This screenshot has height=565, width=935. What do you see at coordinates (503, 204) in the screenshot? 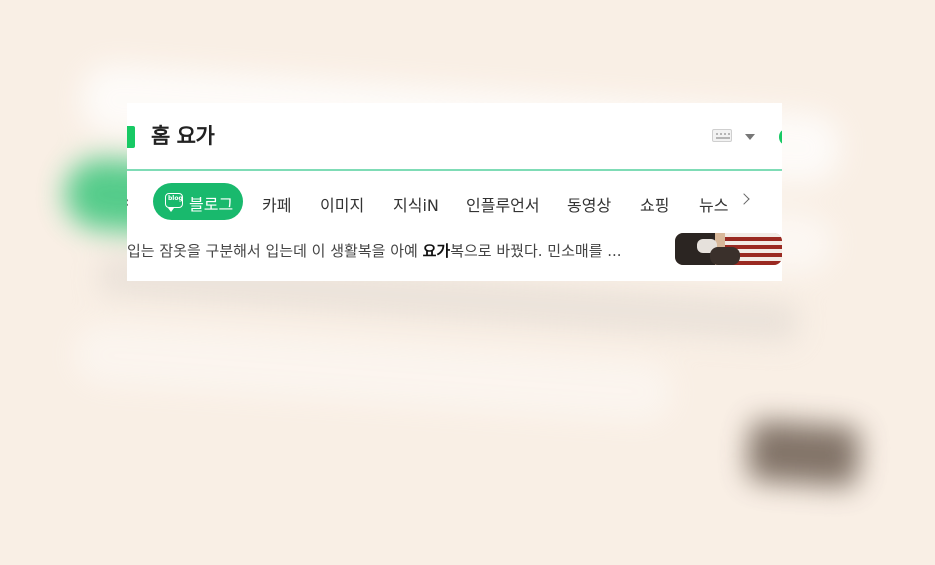
I see `tab-influencer: 인플루언서` at bounding box center [503, 204].